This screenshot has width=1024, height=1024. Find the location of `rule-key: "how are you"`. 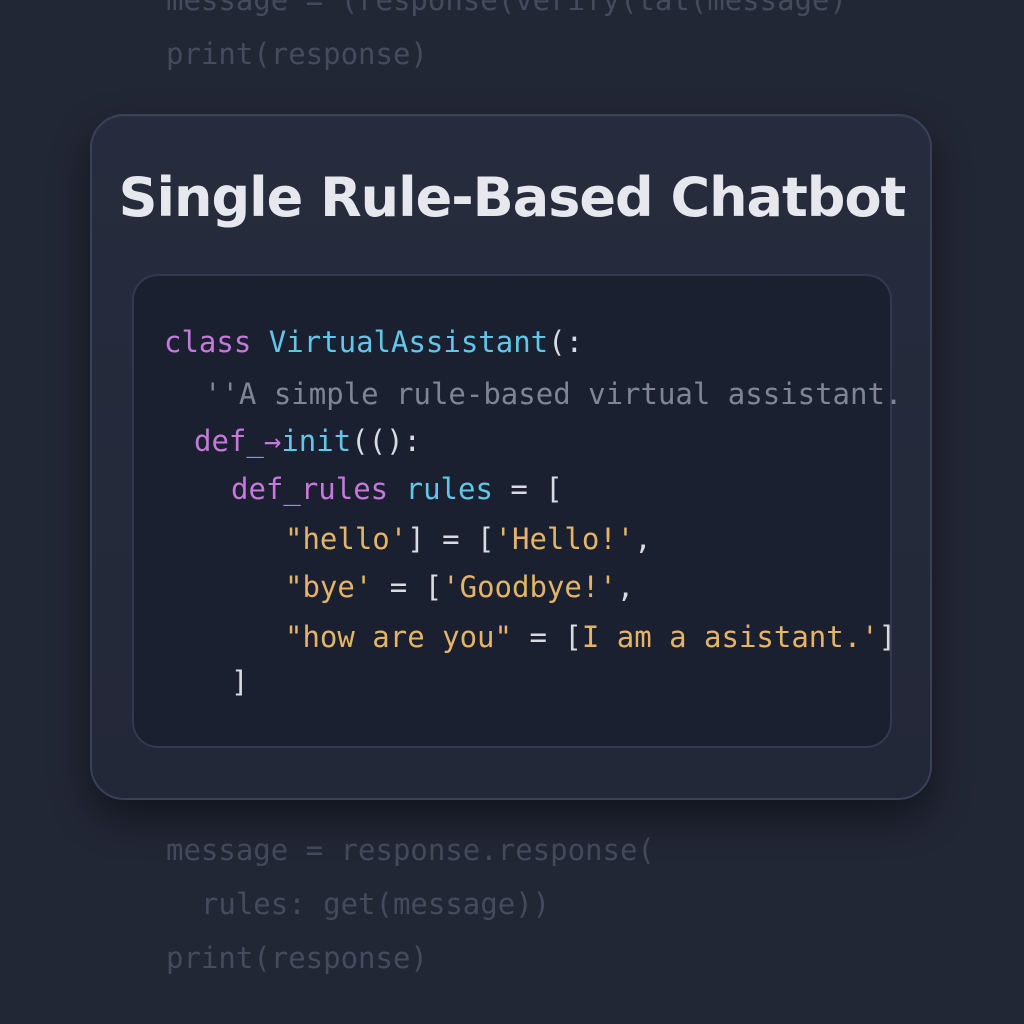

rule-key: "how are you" is located at coordinates (398, 637).